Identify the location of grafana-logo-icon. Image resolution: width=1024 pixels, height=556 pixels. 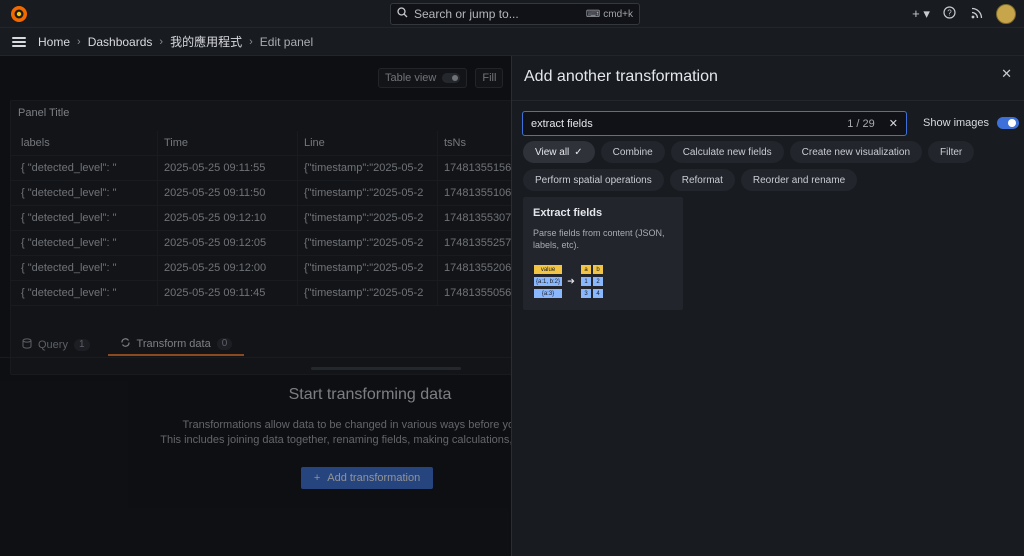
(19, 14).